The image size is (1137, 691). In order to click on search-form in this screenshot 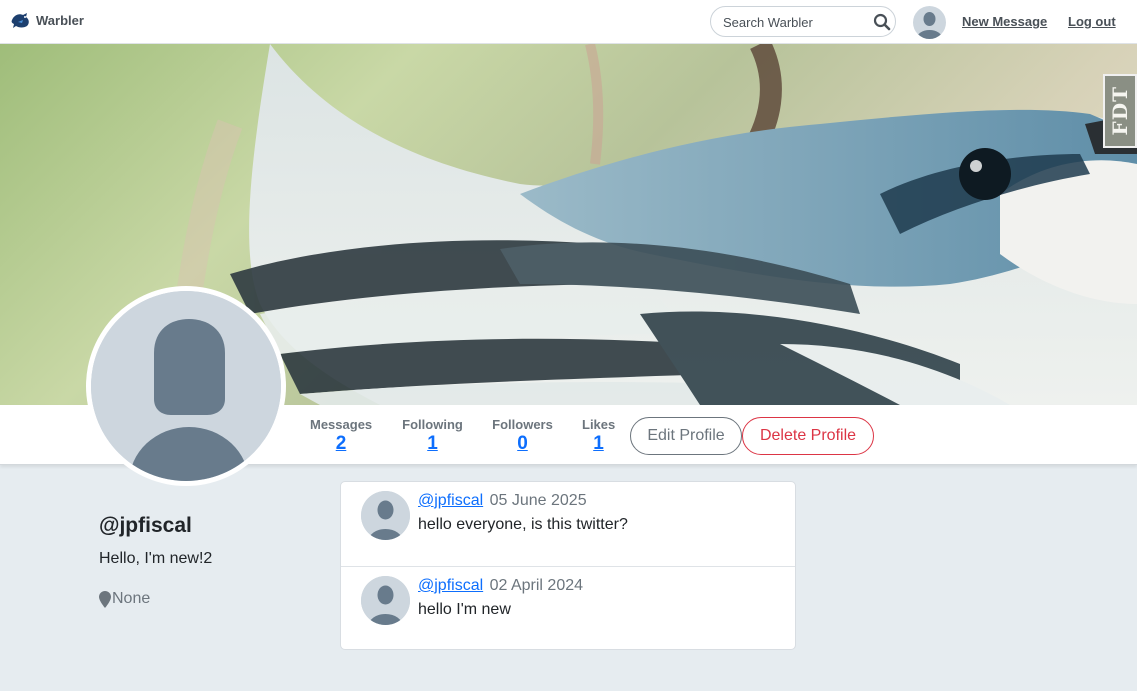, I will do `click(803, 21)`.